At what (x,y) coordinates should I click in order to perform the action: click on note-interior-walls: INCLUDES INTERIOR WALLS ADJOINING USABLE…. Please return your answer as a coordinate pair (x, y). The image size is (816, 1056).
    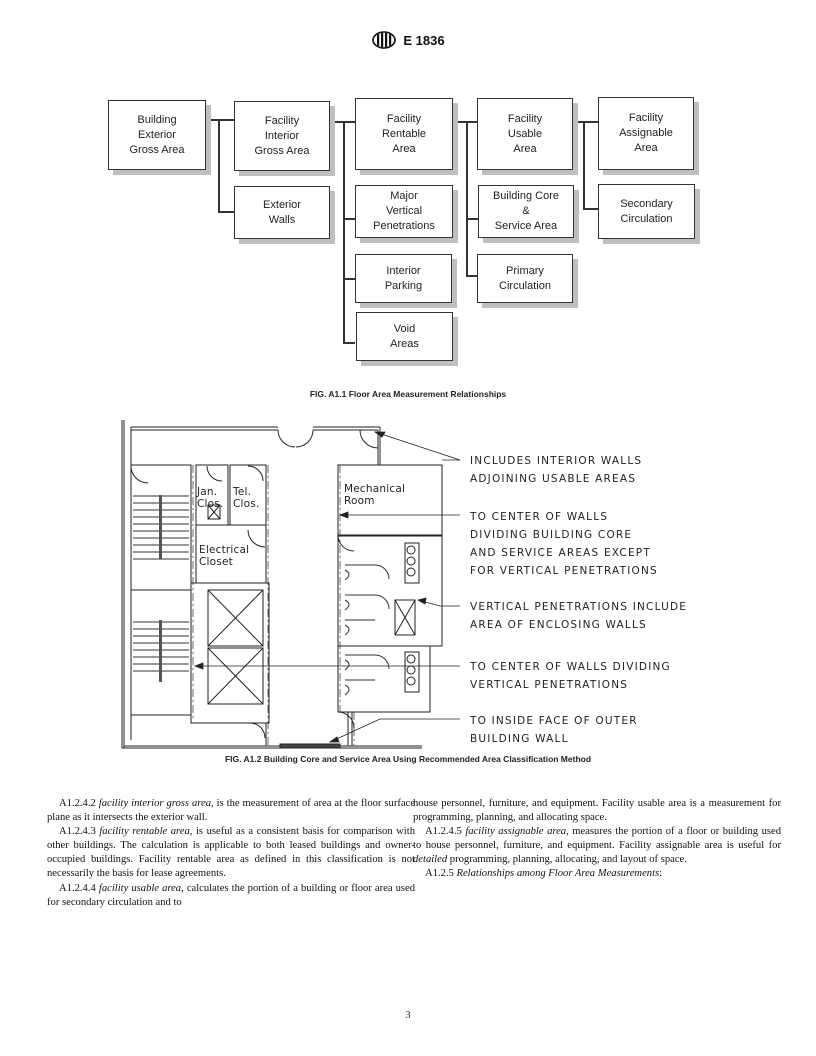
    Looking at the image, I should click on (556, 470).